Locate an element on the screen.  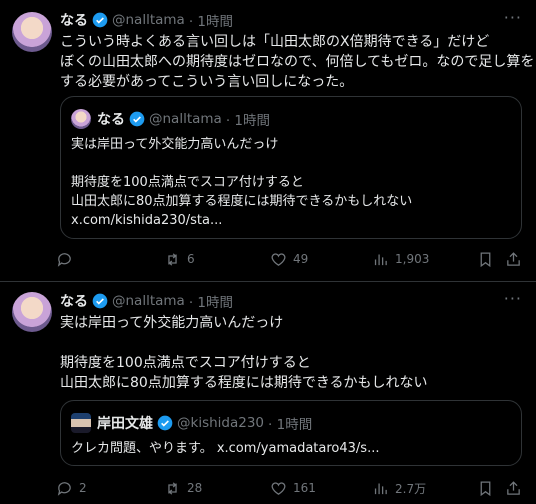
reply-button: 2 is located at coordinates (71, 488).